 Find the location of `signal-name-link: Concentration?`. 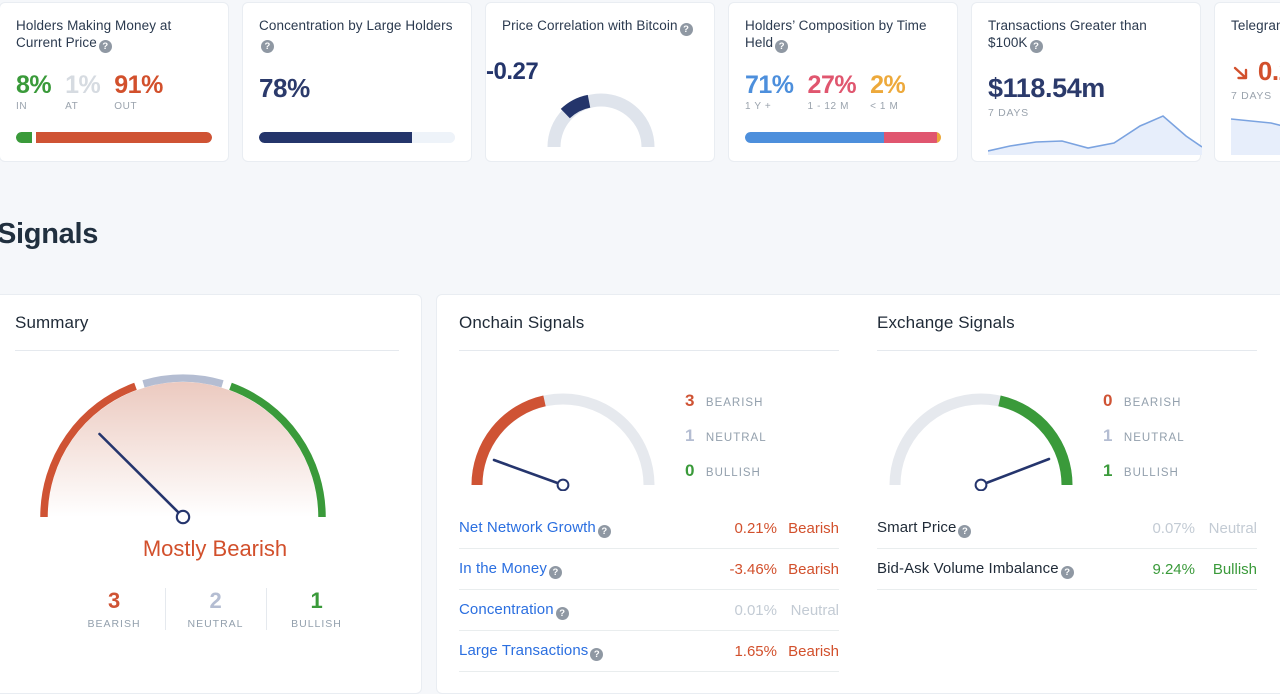

signal-name-link: Concentration? is located at coordinates (582, 610).